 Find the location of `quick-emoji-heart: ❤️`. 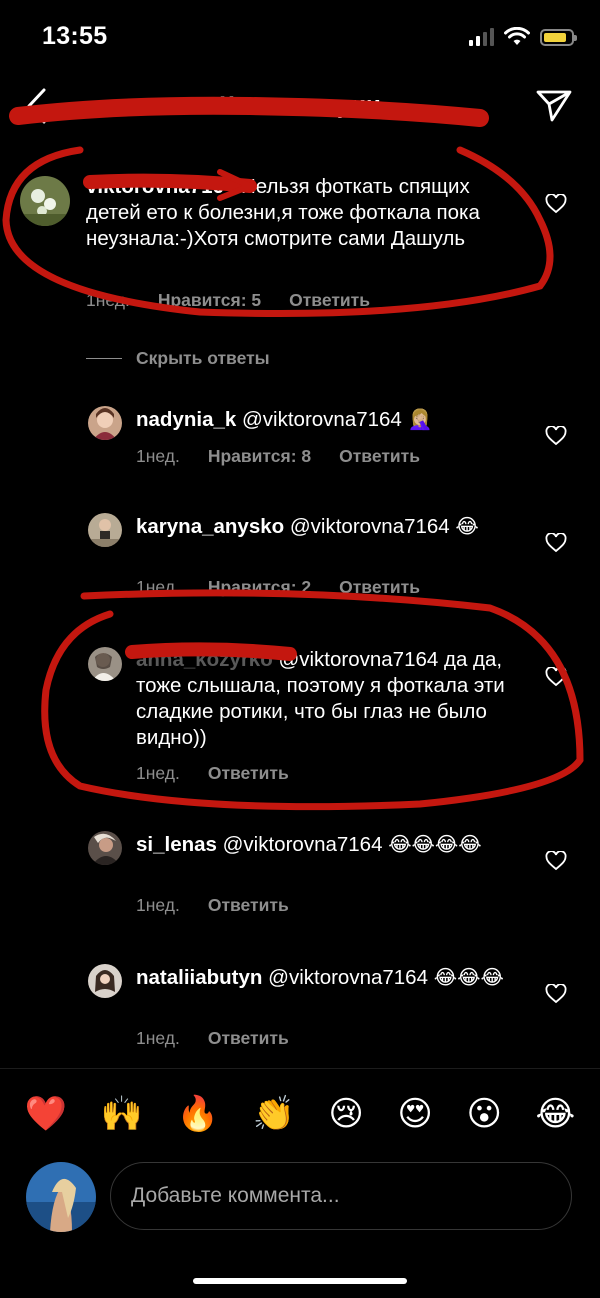

quick-emoji-heart: ❤️ is located at coordinates (46, 1114).